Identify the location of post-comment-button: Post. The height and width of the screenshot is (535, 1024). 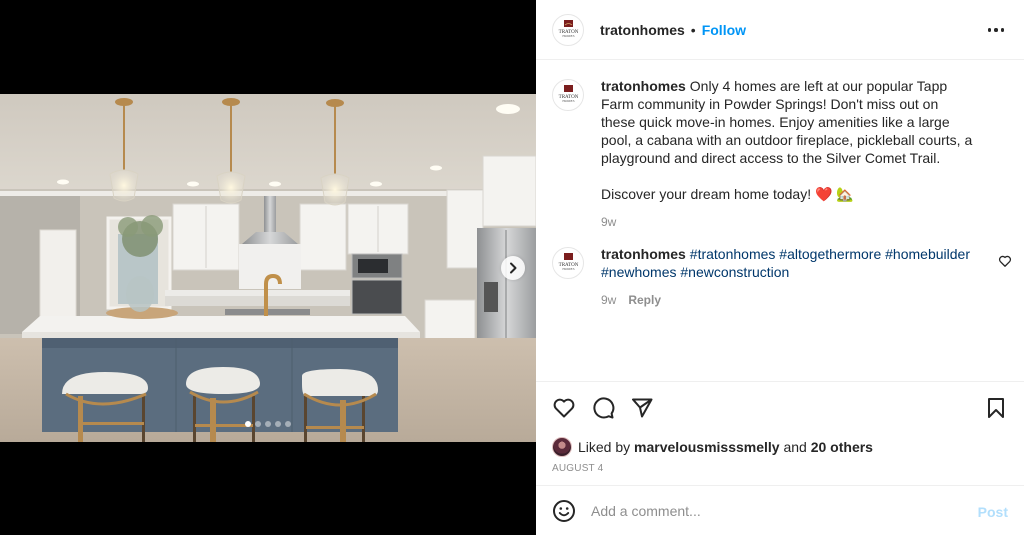
(993, 512).